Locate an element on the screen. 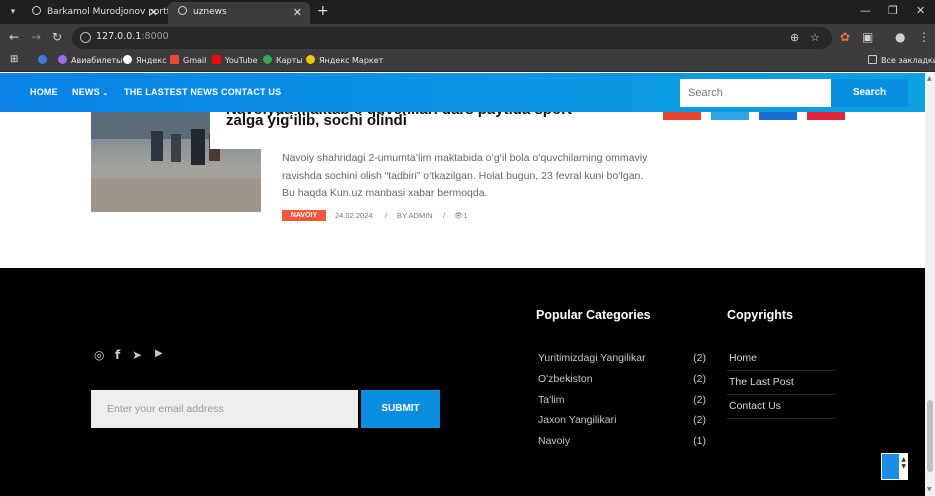 Image resolution: width=935 pixels, height=496 pixels. scroll-down-icon: ▼ is located at coordinates (929, 489).